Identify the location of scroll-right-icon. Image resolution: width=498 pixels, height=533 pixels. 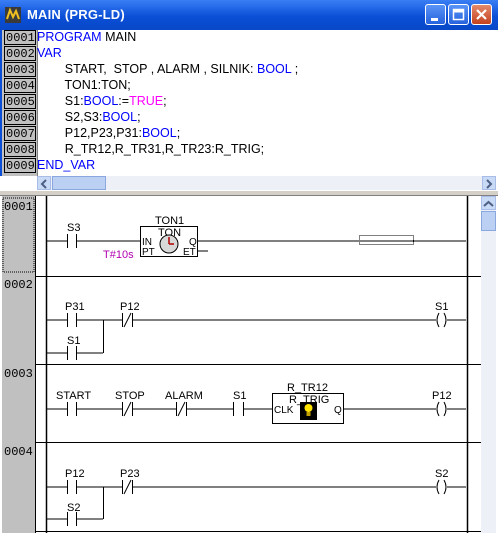
(489, 184).